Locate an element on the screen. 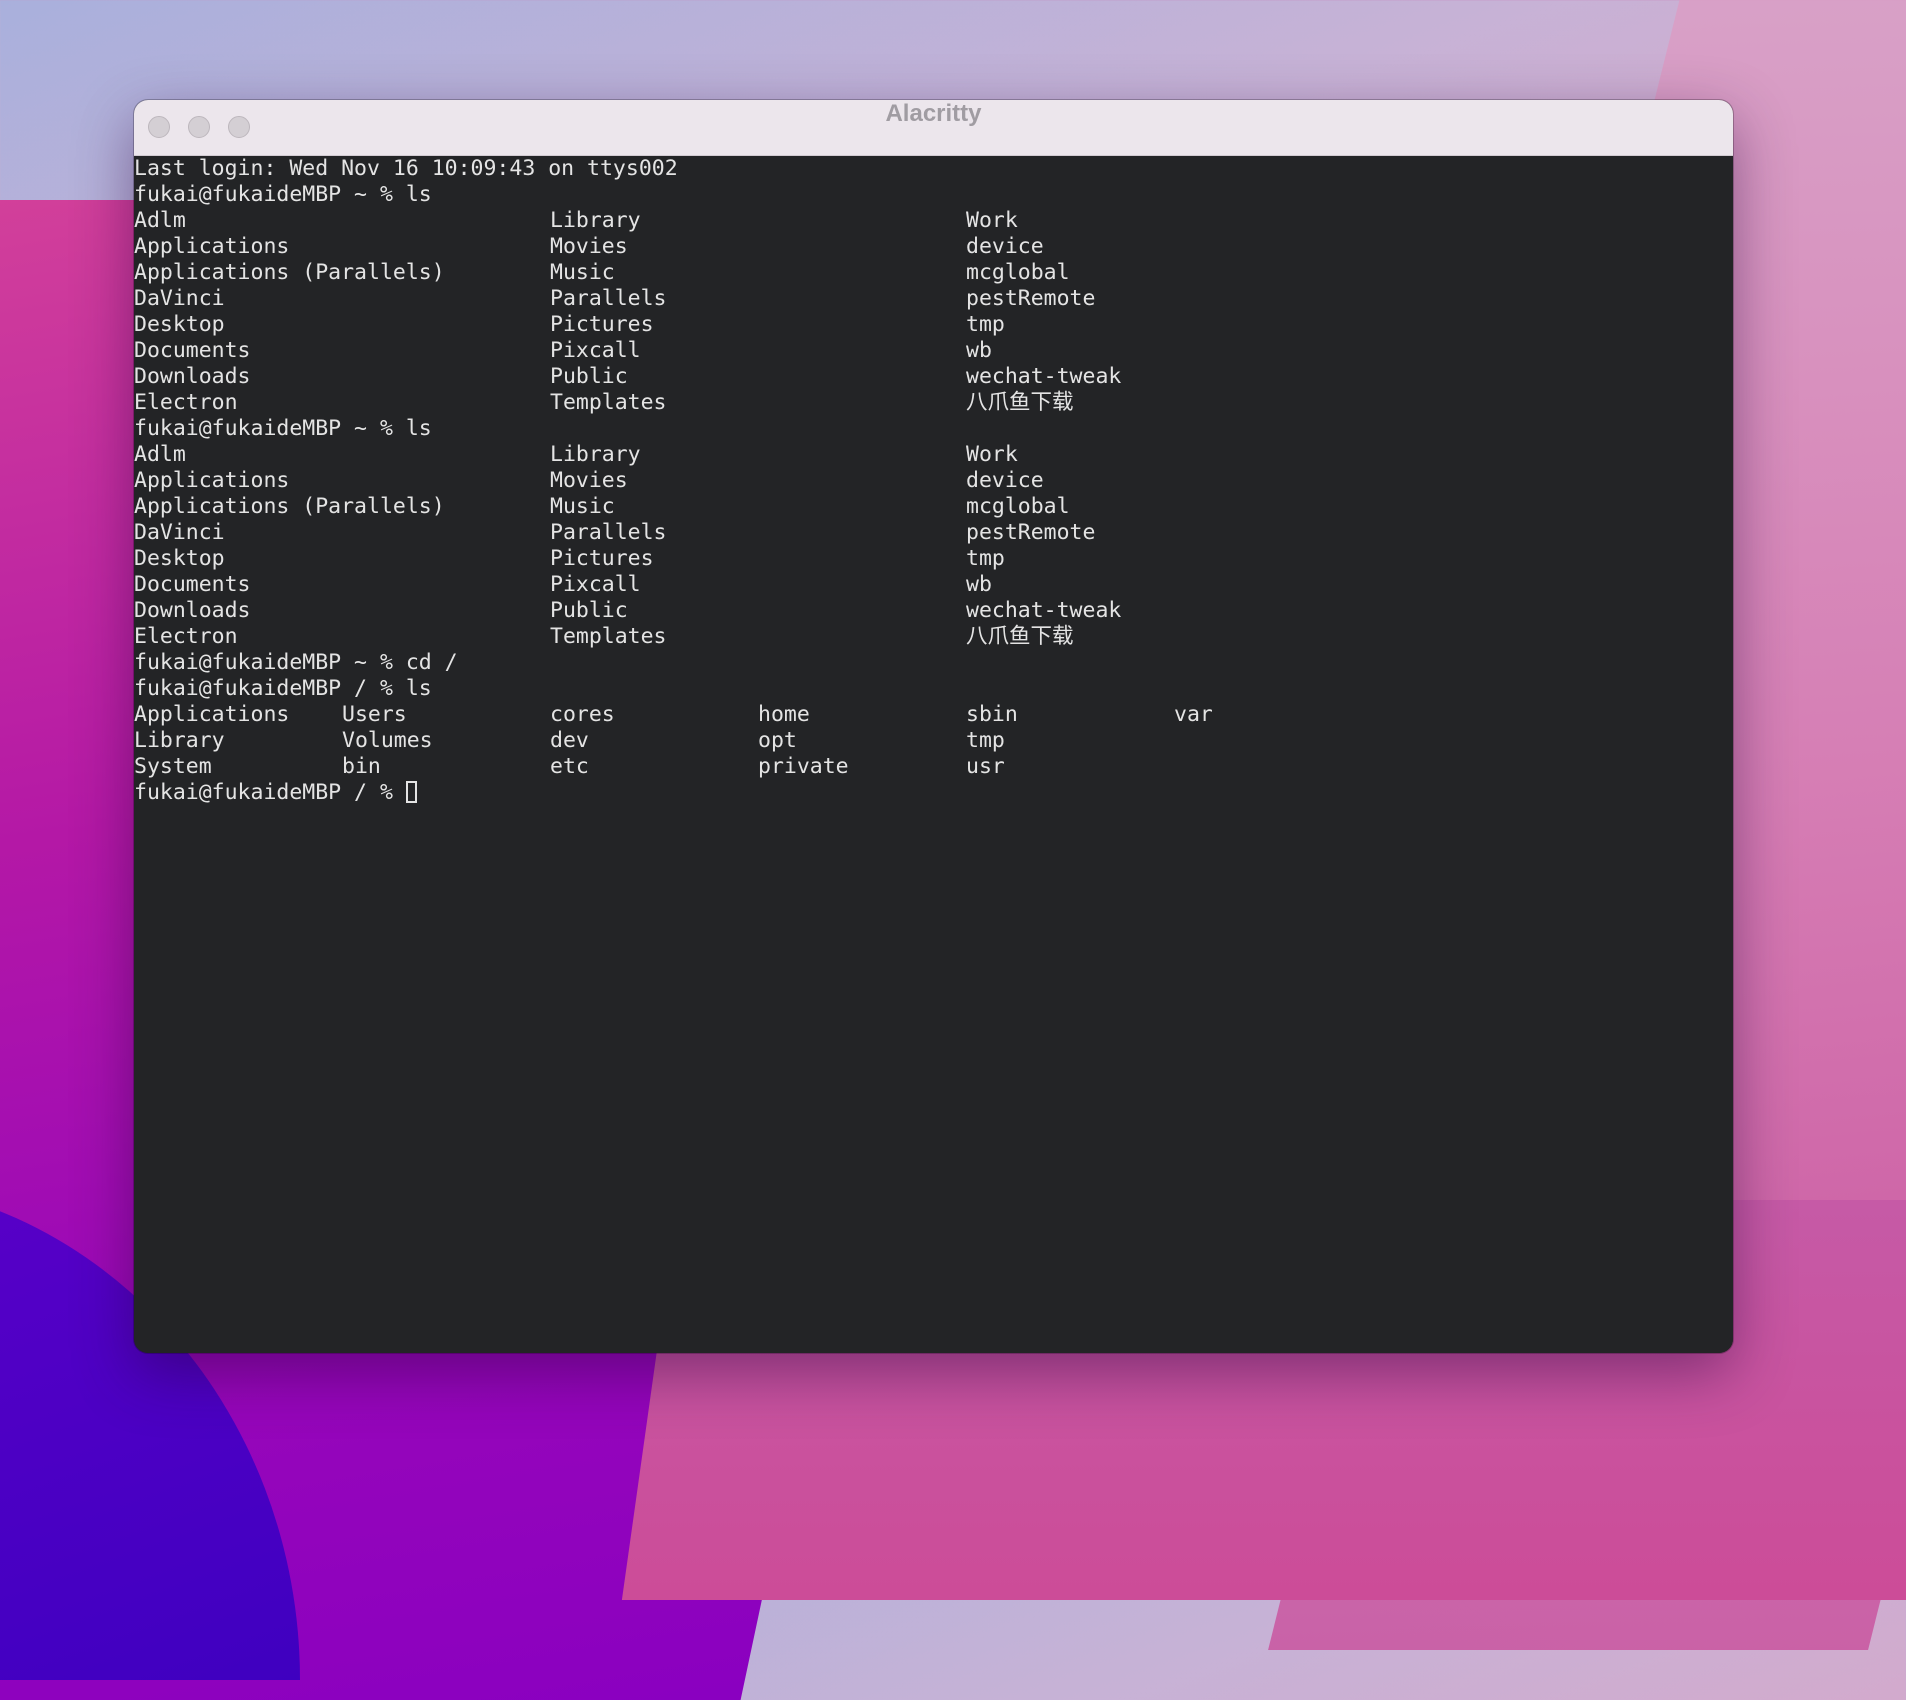  ls-entry: private is located at coordinates (803, 766).